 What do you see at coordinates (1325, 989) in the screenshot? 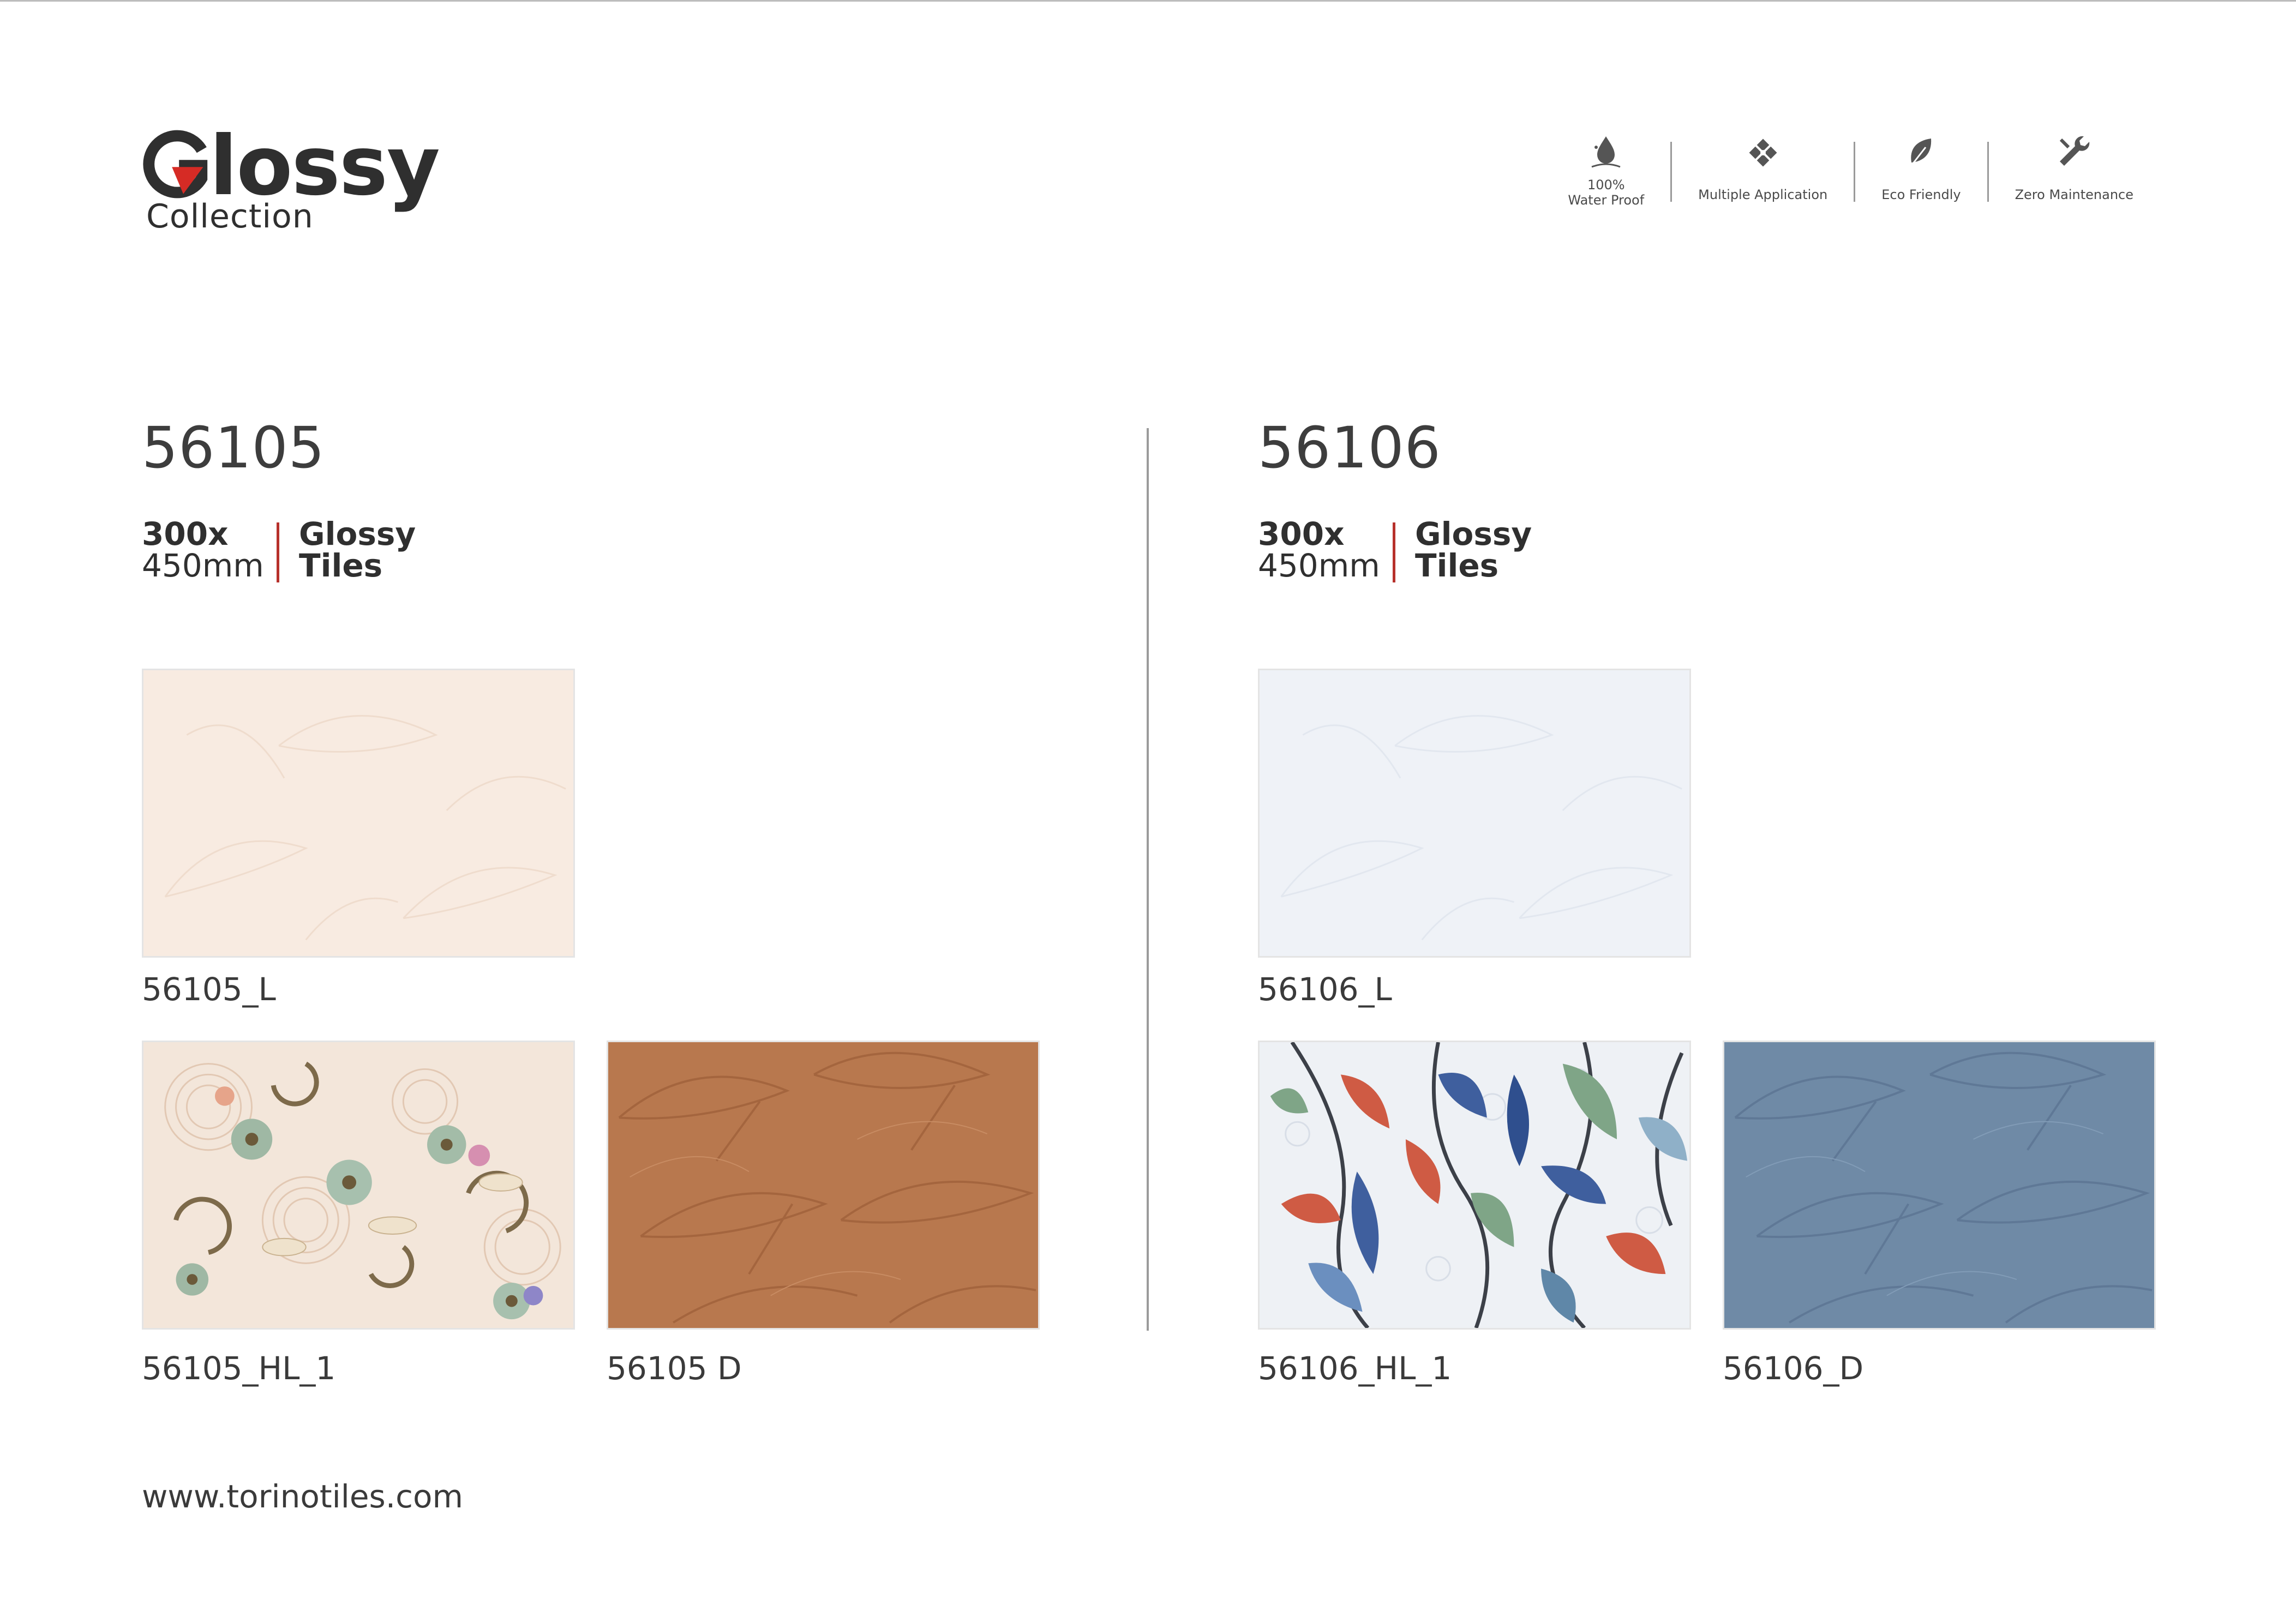
I see `tile-label: 56106_L` at bounding box center [1325, 989].